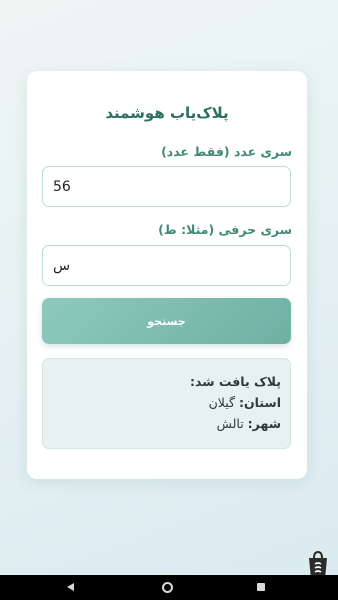 The image size is (338, 600). Describe the element at coordinates (166, 265) in the screenshot. I see `letter-series-input` at that location.